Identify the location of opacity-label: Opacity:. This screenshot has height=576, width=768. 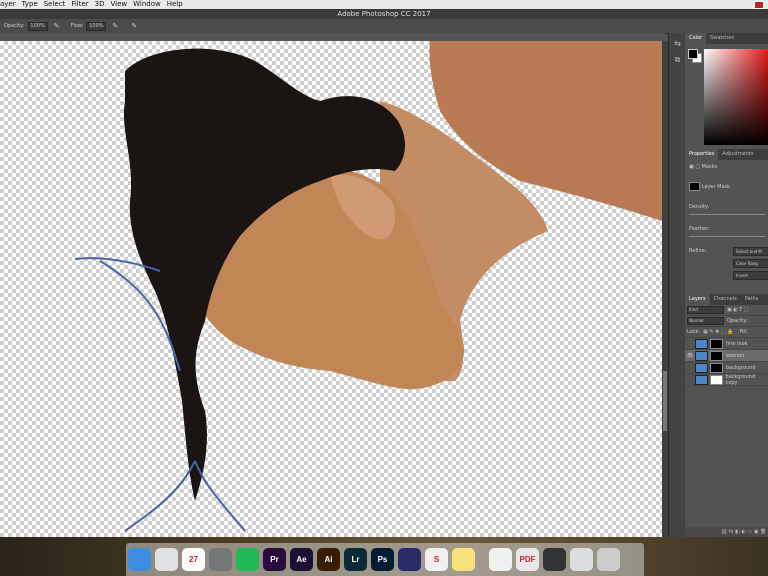
(14, 26).